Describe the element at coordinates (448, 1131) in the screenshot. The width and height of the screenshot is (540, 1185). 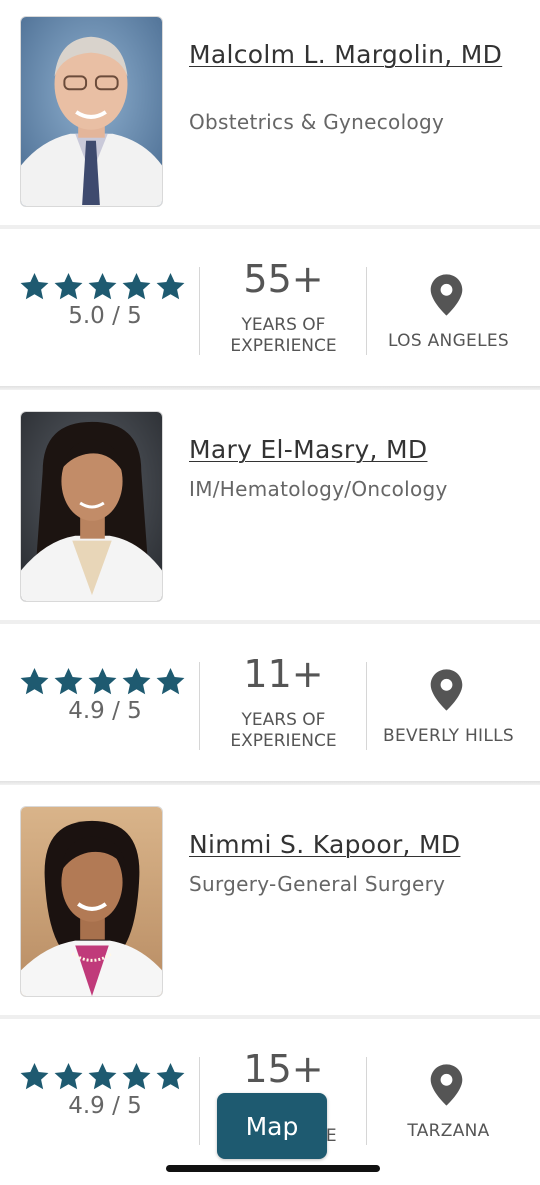
I see `location-label: TARZANA` at that location.